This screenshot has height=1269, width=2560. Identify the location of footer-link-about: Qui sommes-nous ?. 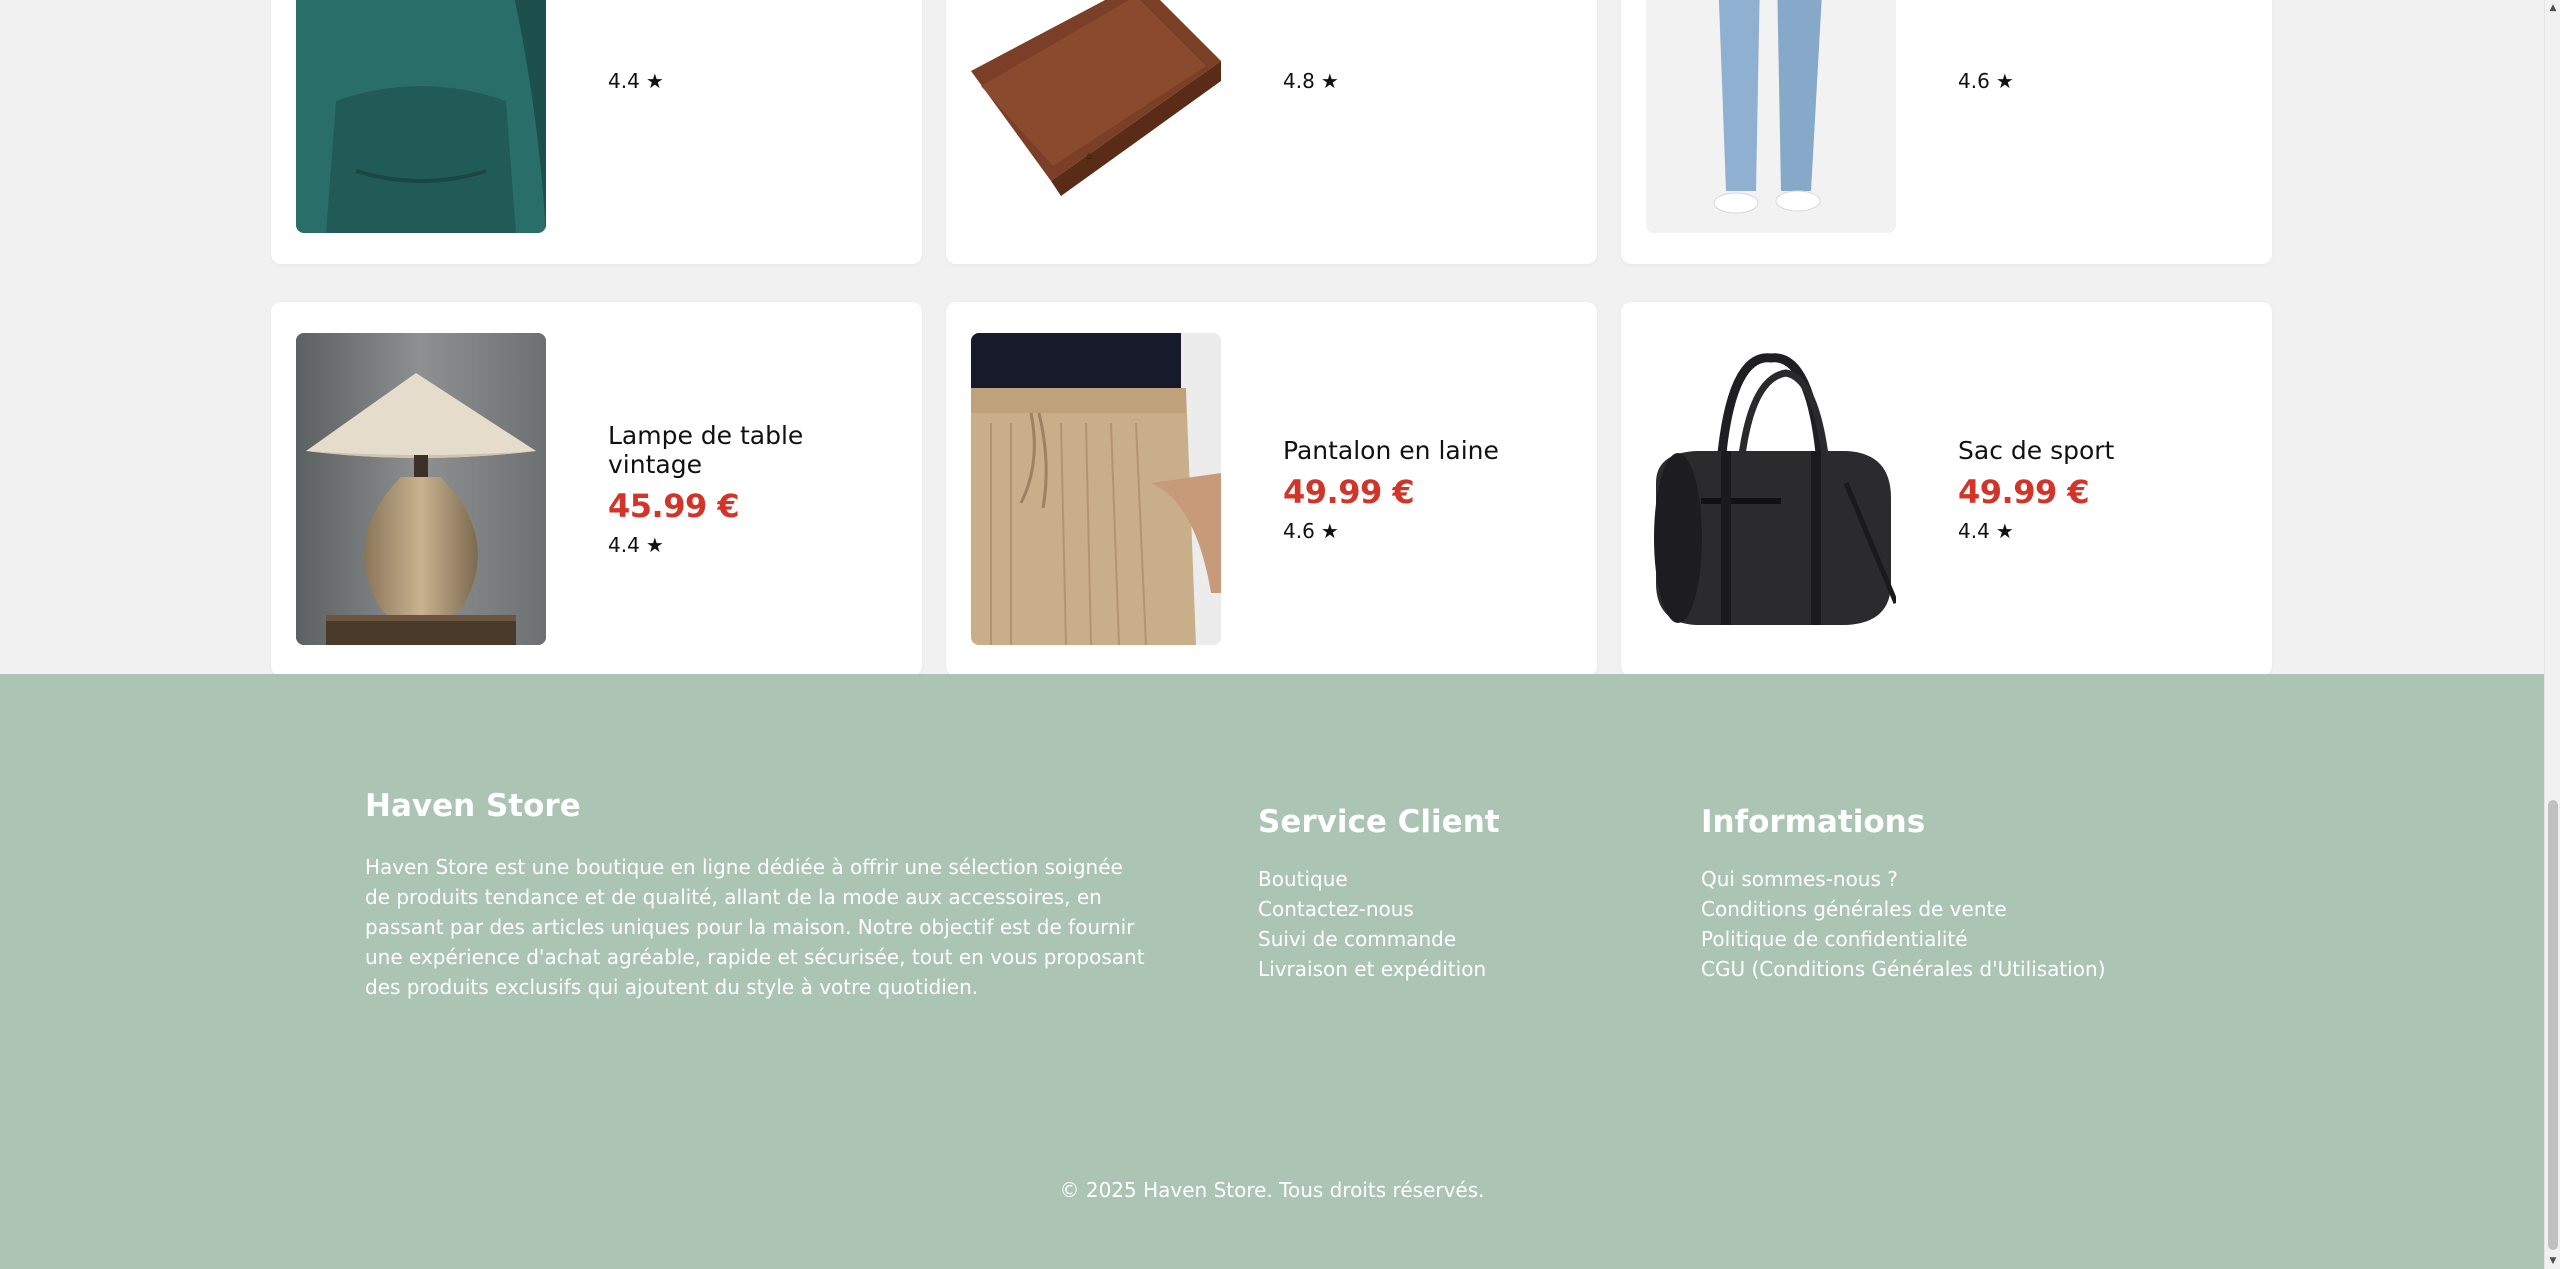
(1903, 879).